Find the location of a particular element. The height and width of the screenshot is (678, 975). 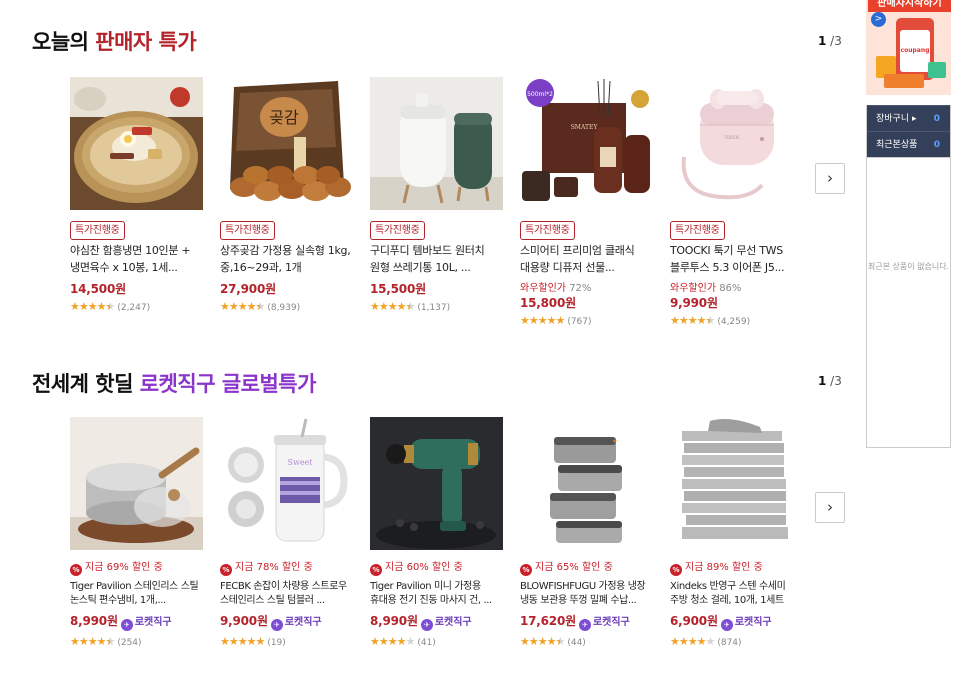

recent-products-link: 최근본상품 0 is located at coordinates (908, 144).